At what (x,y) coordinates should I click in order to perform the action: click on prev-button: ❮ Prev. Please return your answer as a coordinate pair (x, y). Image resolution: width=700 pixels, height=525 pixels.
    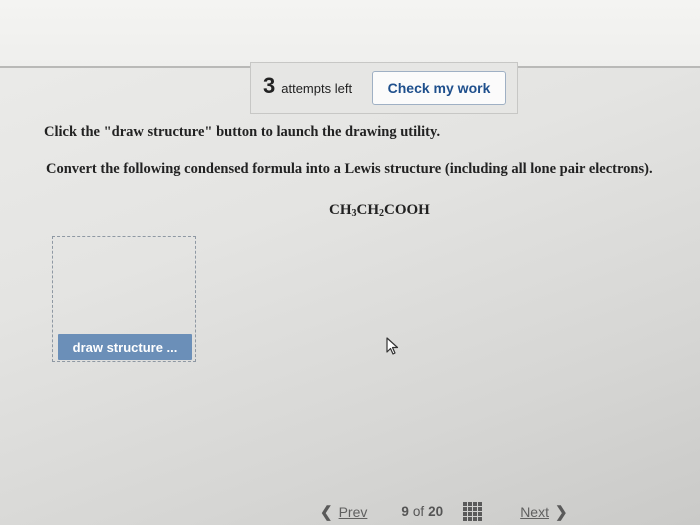
    Looking at the image, I should click on (343, 512).